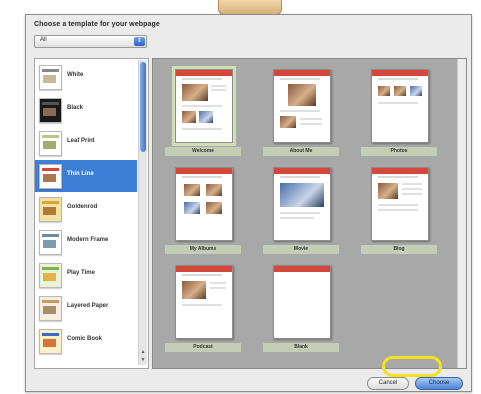  I want to click on theme-list-scrollbar: ▲ ▼, so click(142, 212).